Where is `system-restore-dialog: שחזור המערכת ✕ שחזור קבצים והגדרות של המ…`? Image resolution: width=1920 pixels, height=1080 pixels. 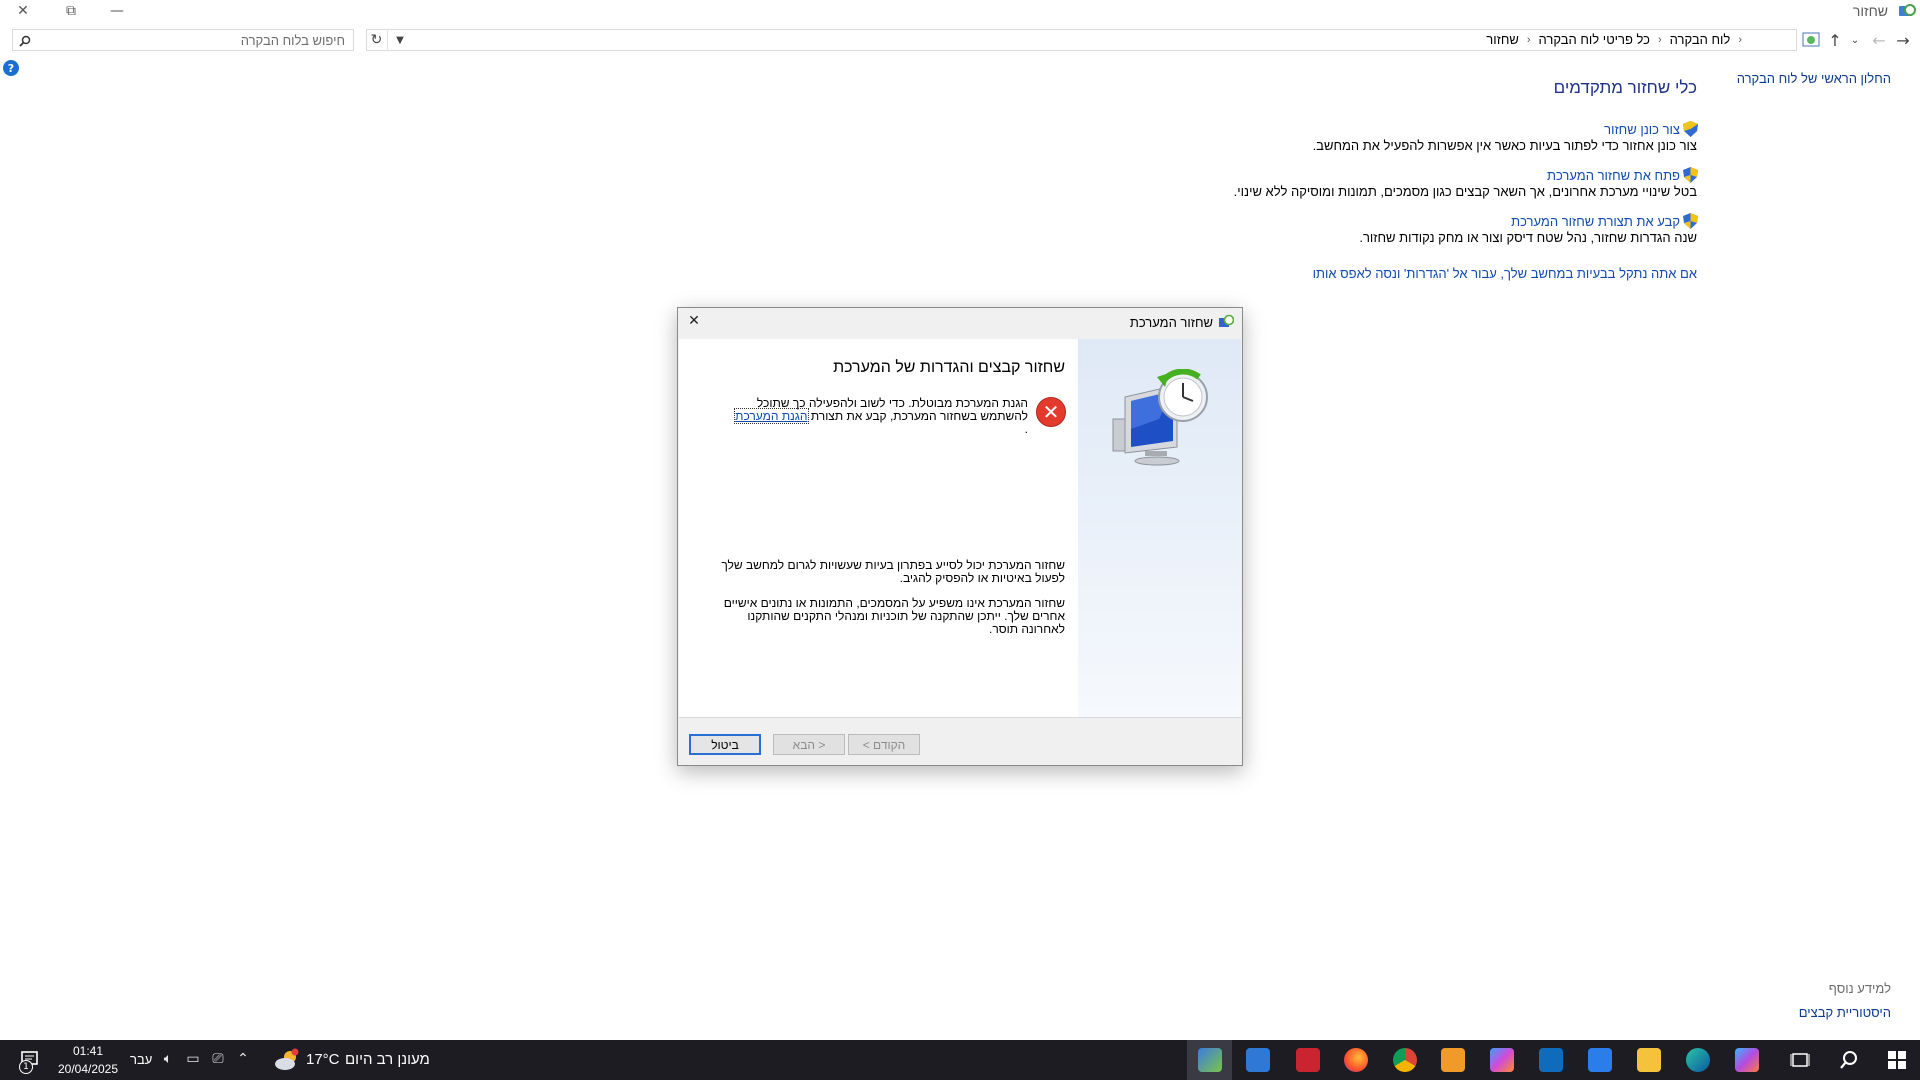
system-restore-dialog: שחזור המערכת ✕ שחזור קבצים והגדרות של המ… is located at coordinates (960, 536).